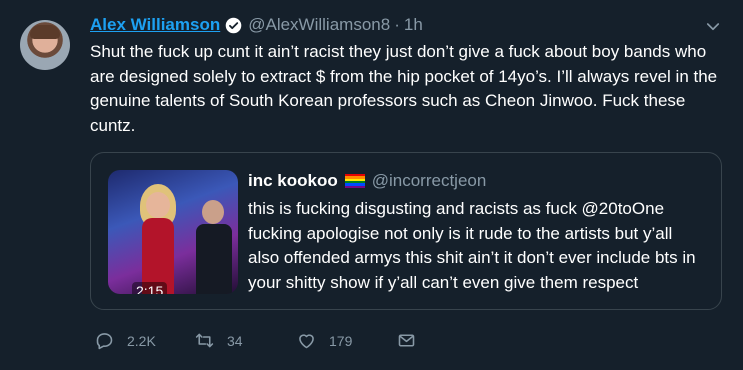 This screenshot has height=370, width=743. Describe the element at coordinates (218, 340) in the screenshot. I see `retweet-button: 34` at that location.